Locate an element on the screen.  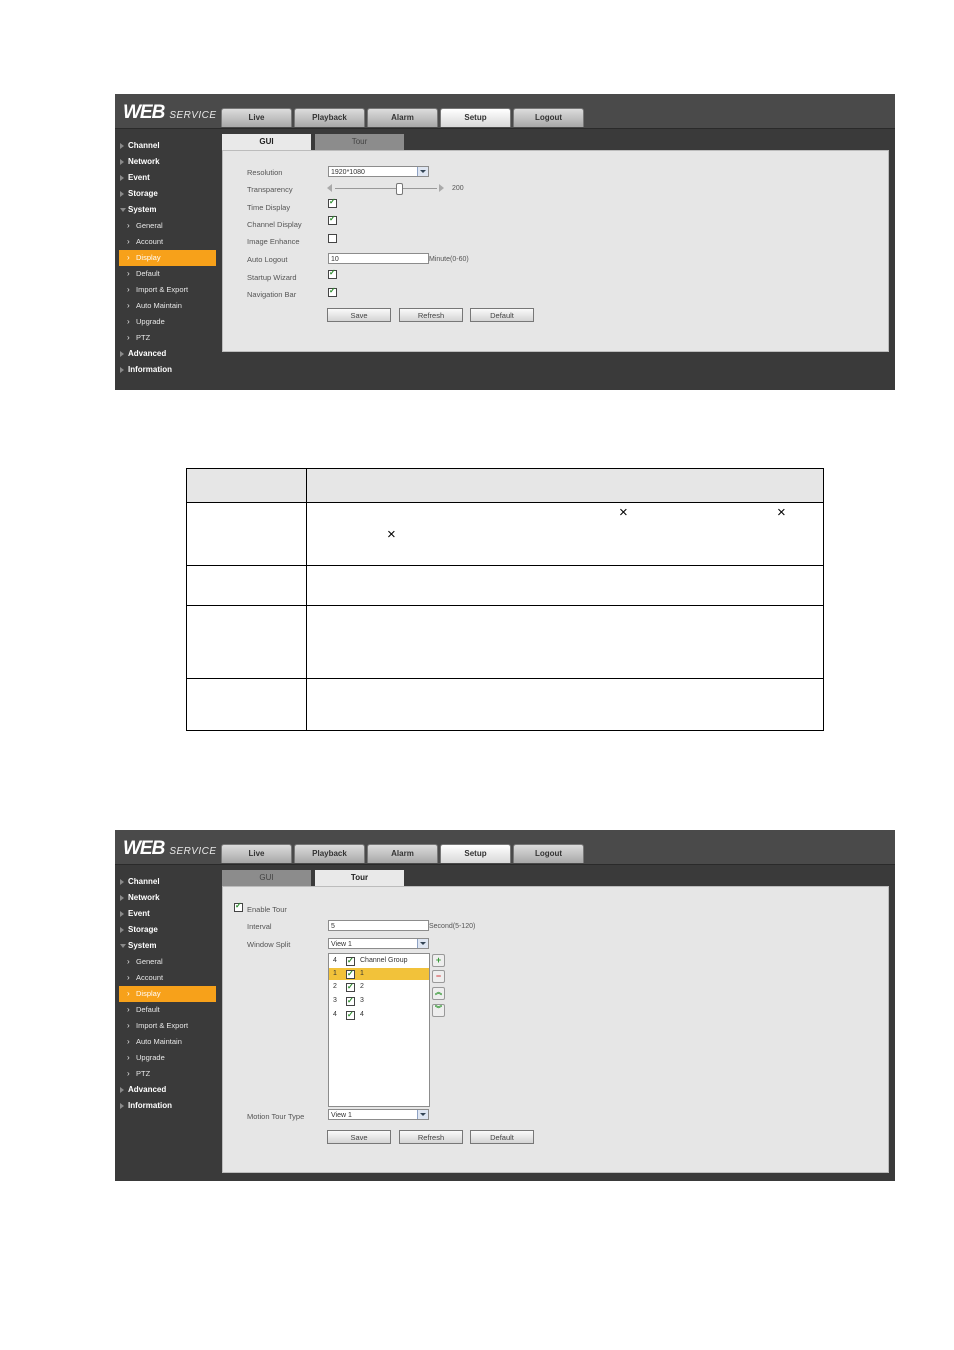
list-item: 3 3 is located at coordinates (379, 1001).